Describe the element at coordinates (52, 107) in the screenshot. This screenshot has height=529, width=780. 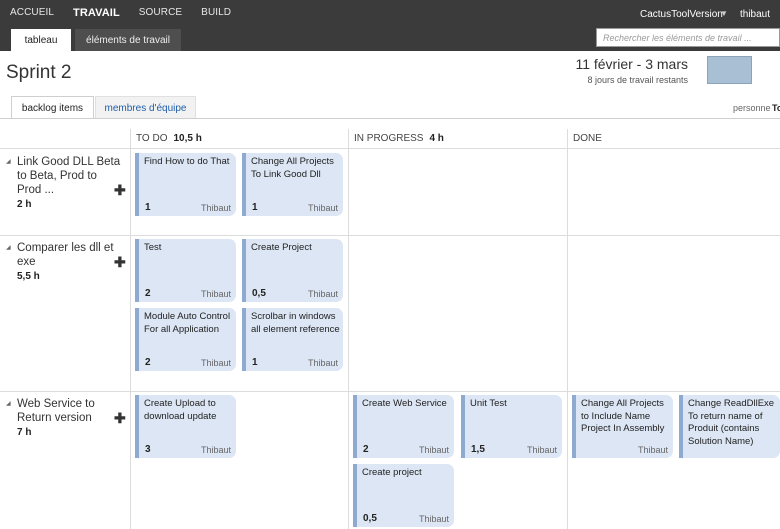
I see `tab-backlog-items: backlog items` at that location.